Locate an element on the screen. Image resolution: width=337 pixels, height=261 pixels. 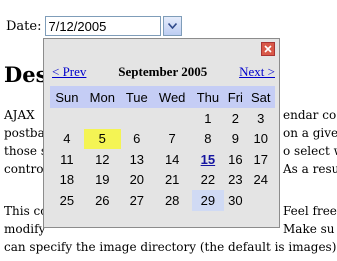
date-label: Date: is located at coordinates (24, 26).